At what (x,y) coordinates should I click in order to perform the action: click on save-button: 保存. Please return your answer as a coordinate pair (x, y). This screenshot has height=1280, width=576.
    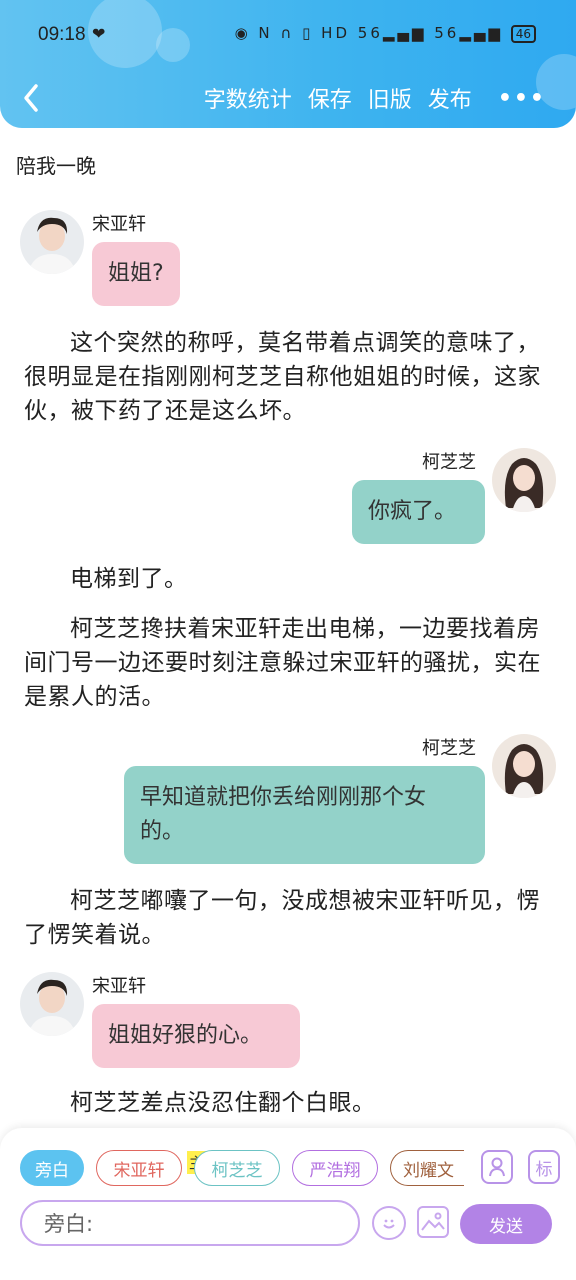
    Looking at the image, I should click on (330, 98).